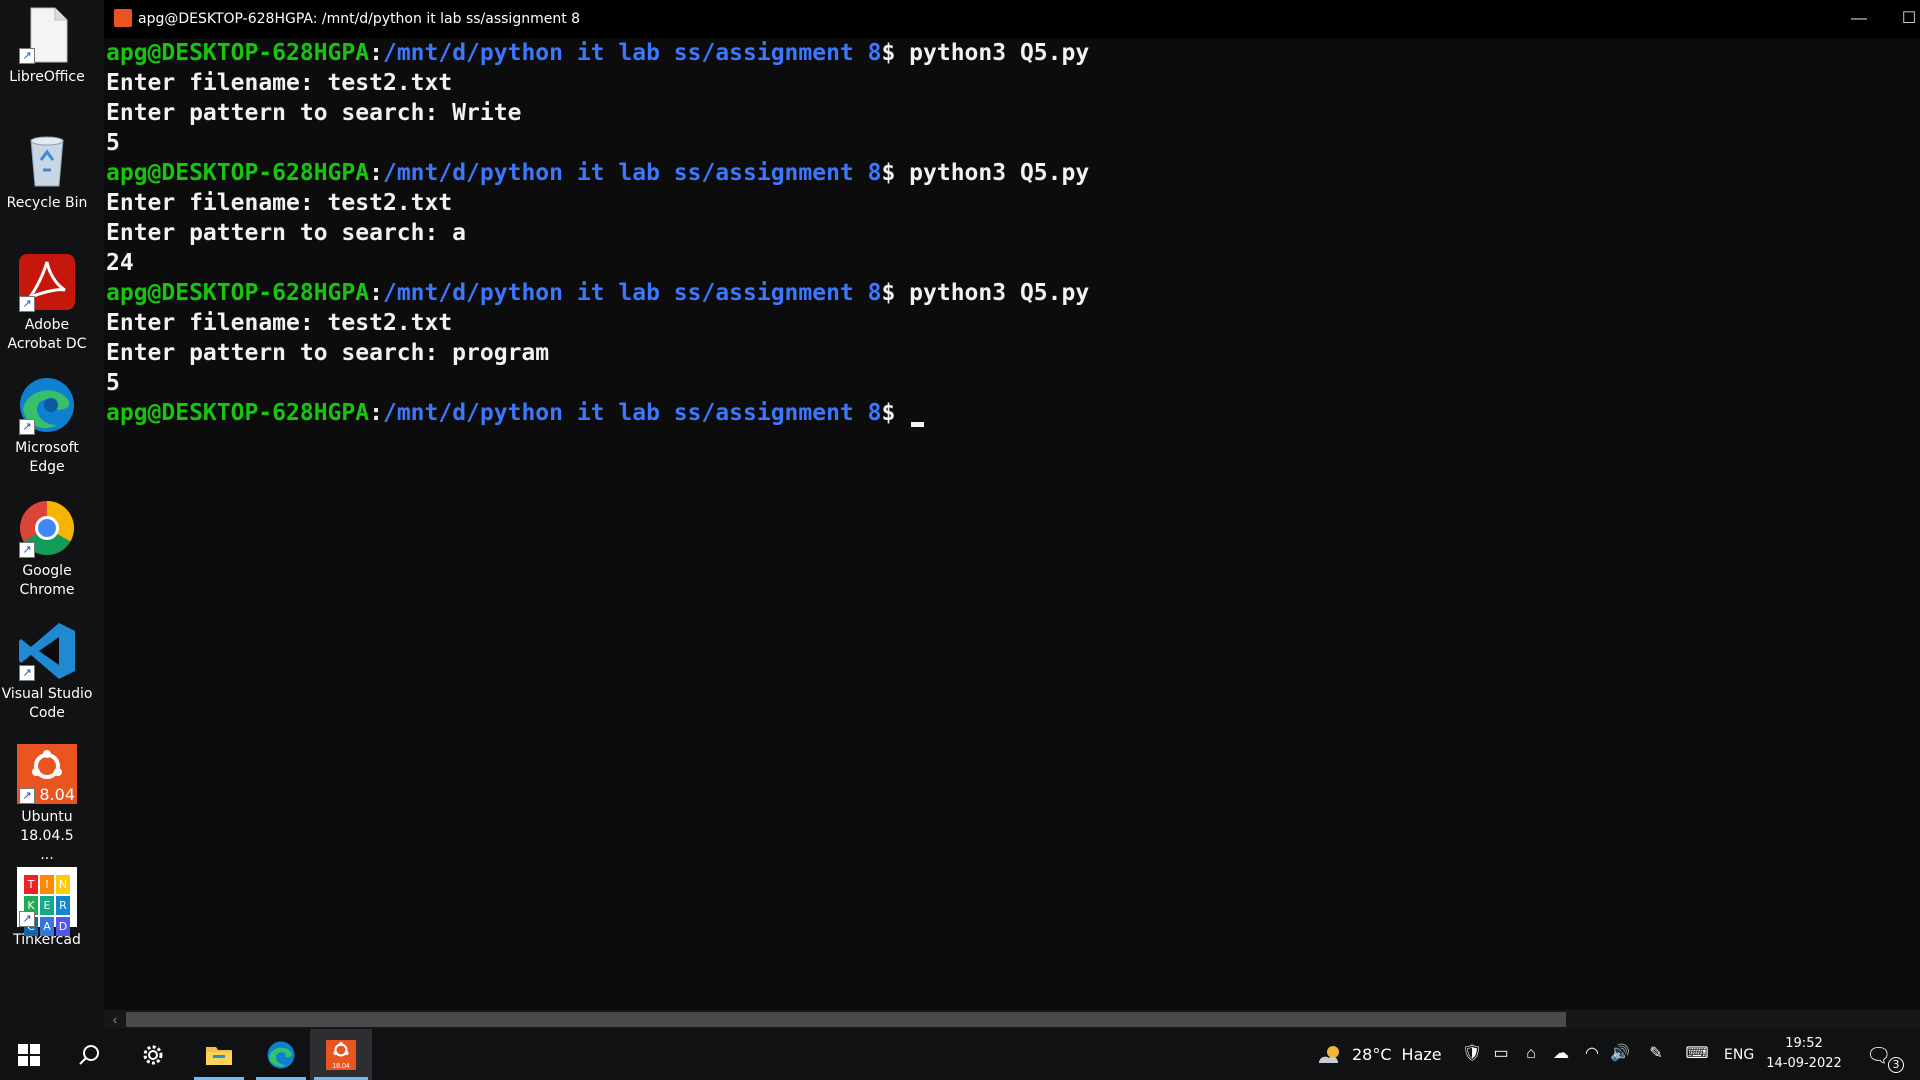 This screenshot has width=1920, height=1080. I want to click on search-button, so click(89, 1054).